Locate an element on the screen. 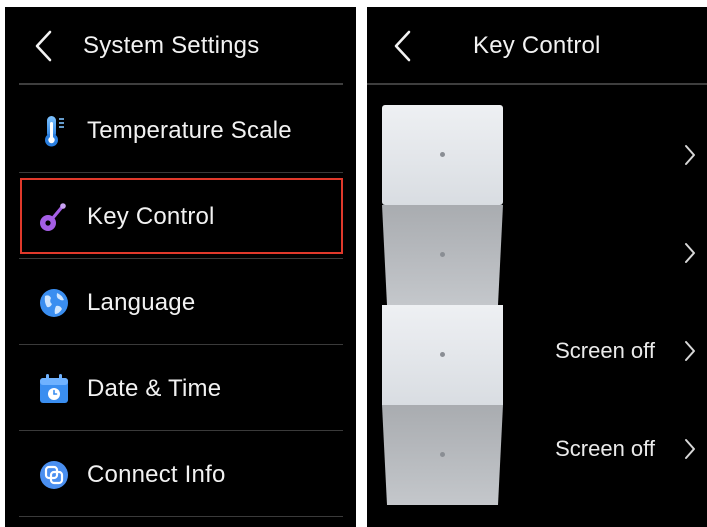 This screenshot has width=707, height=527. menu-item-label: Date & Time is located at coordinates (154, 388).